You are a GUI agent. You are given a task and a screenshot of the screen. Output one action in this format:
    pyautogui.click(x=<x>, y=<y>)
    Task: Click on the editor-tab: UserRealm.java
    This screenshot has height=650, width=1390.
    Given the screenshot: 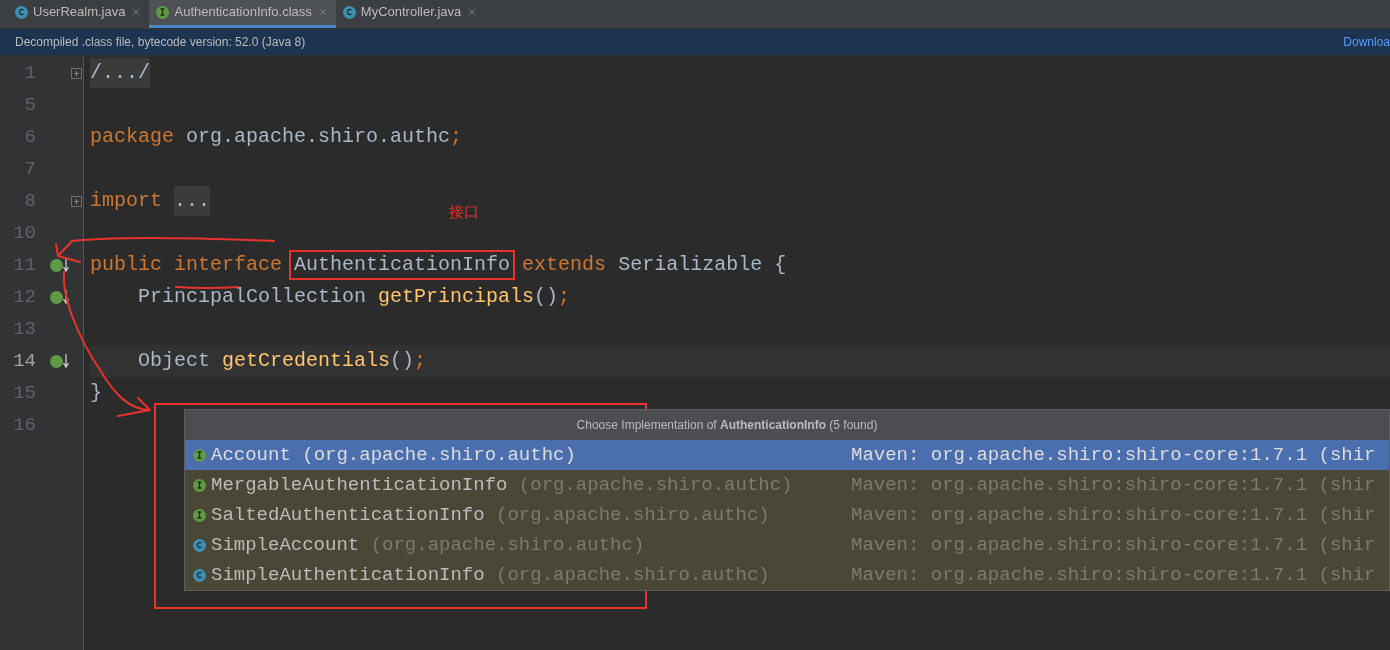 What is the action you would take?
    pyautogui.click(x=79, y=14)
    